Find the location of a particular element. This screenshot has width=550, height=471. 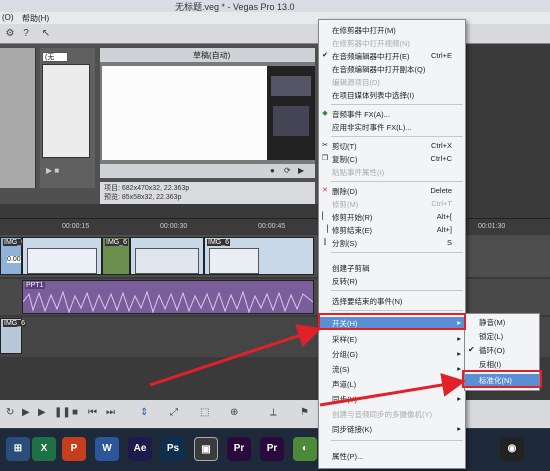

arrow-to-switches is located at coordinates (235, 355).